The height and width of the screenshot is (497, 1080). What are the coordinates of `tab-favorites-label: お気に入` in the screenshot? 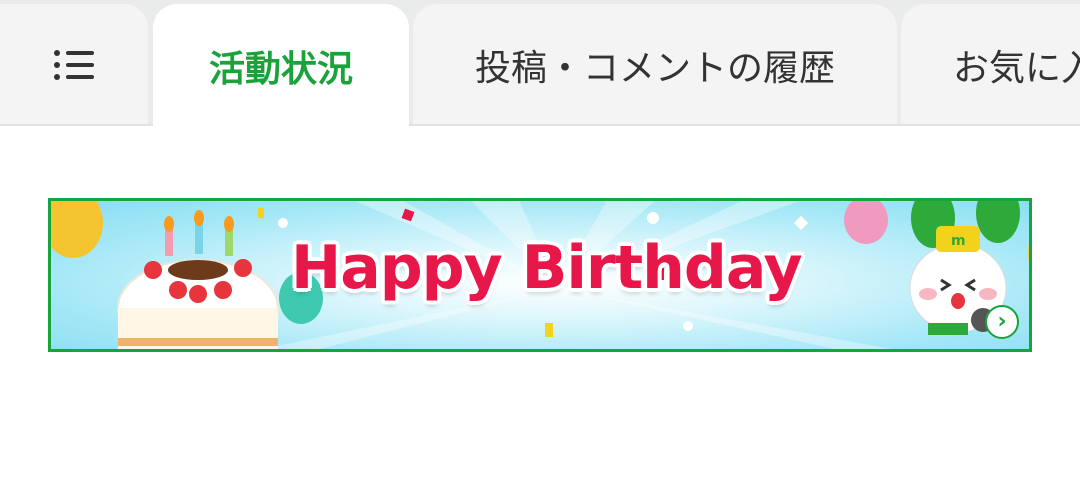 It's located at (1016, 68).